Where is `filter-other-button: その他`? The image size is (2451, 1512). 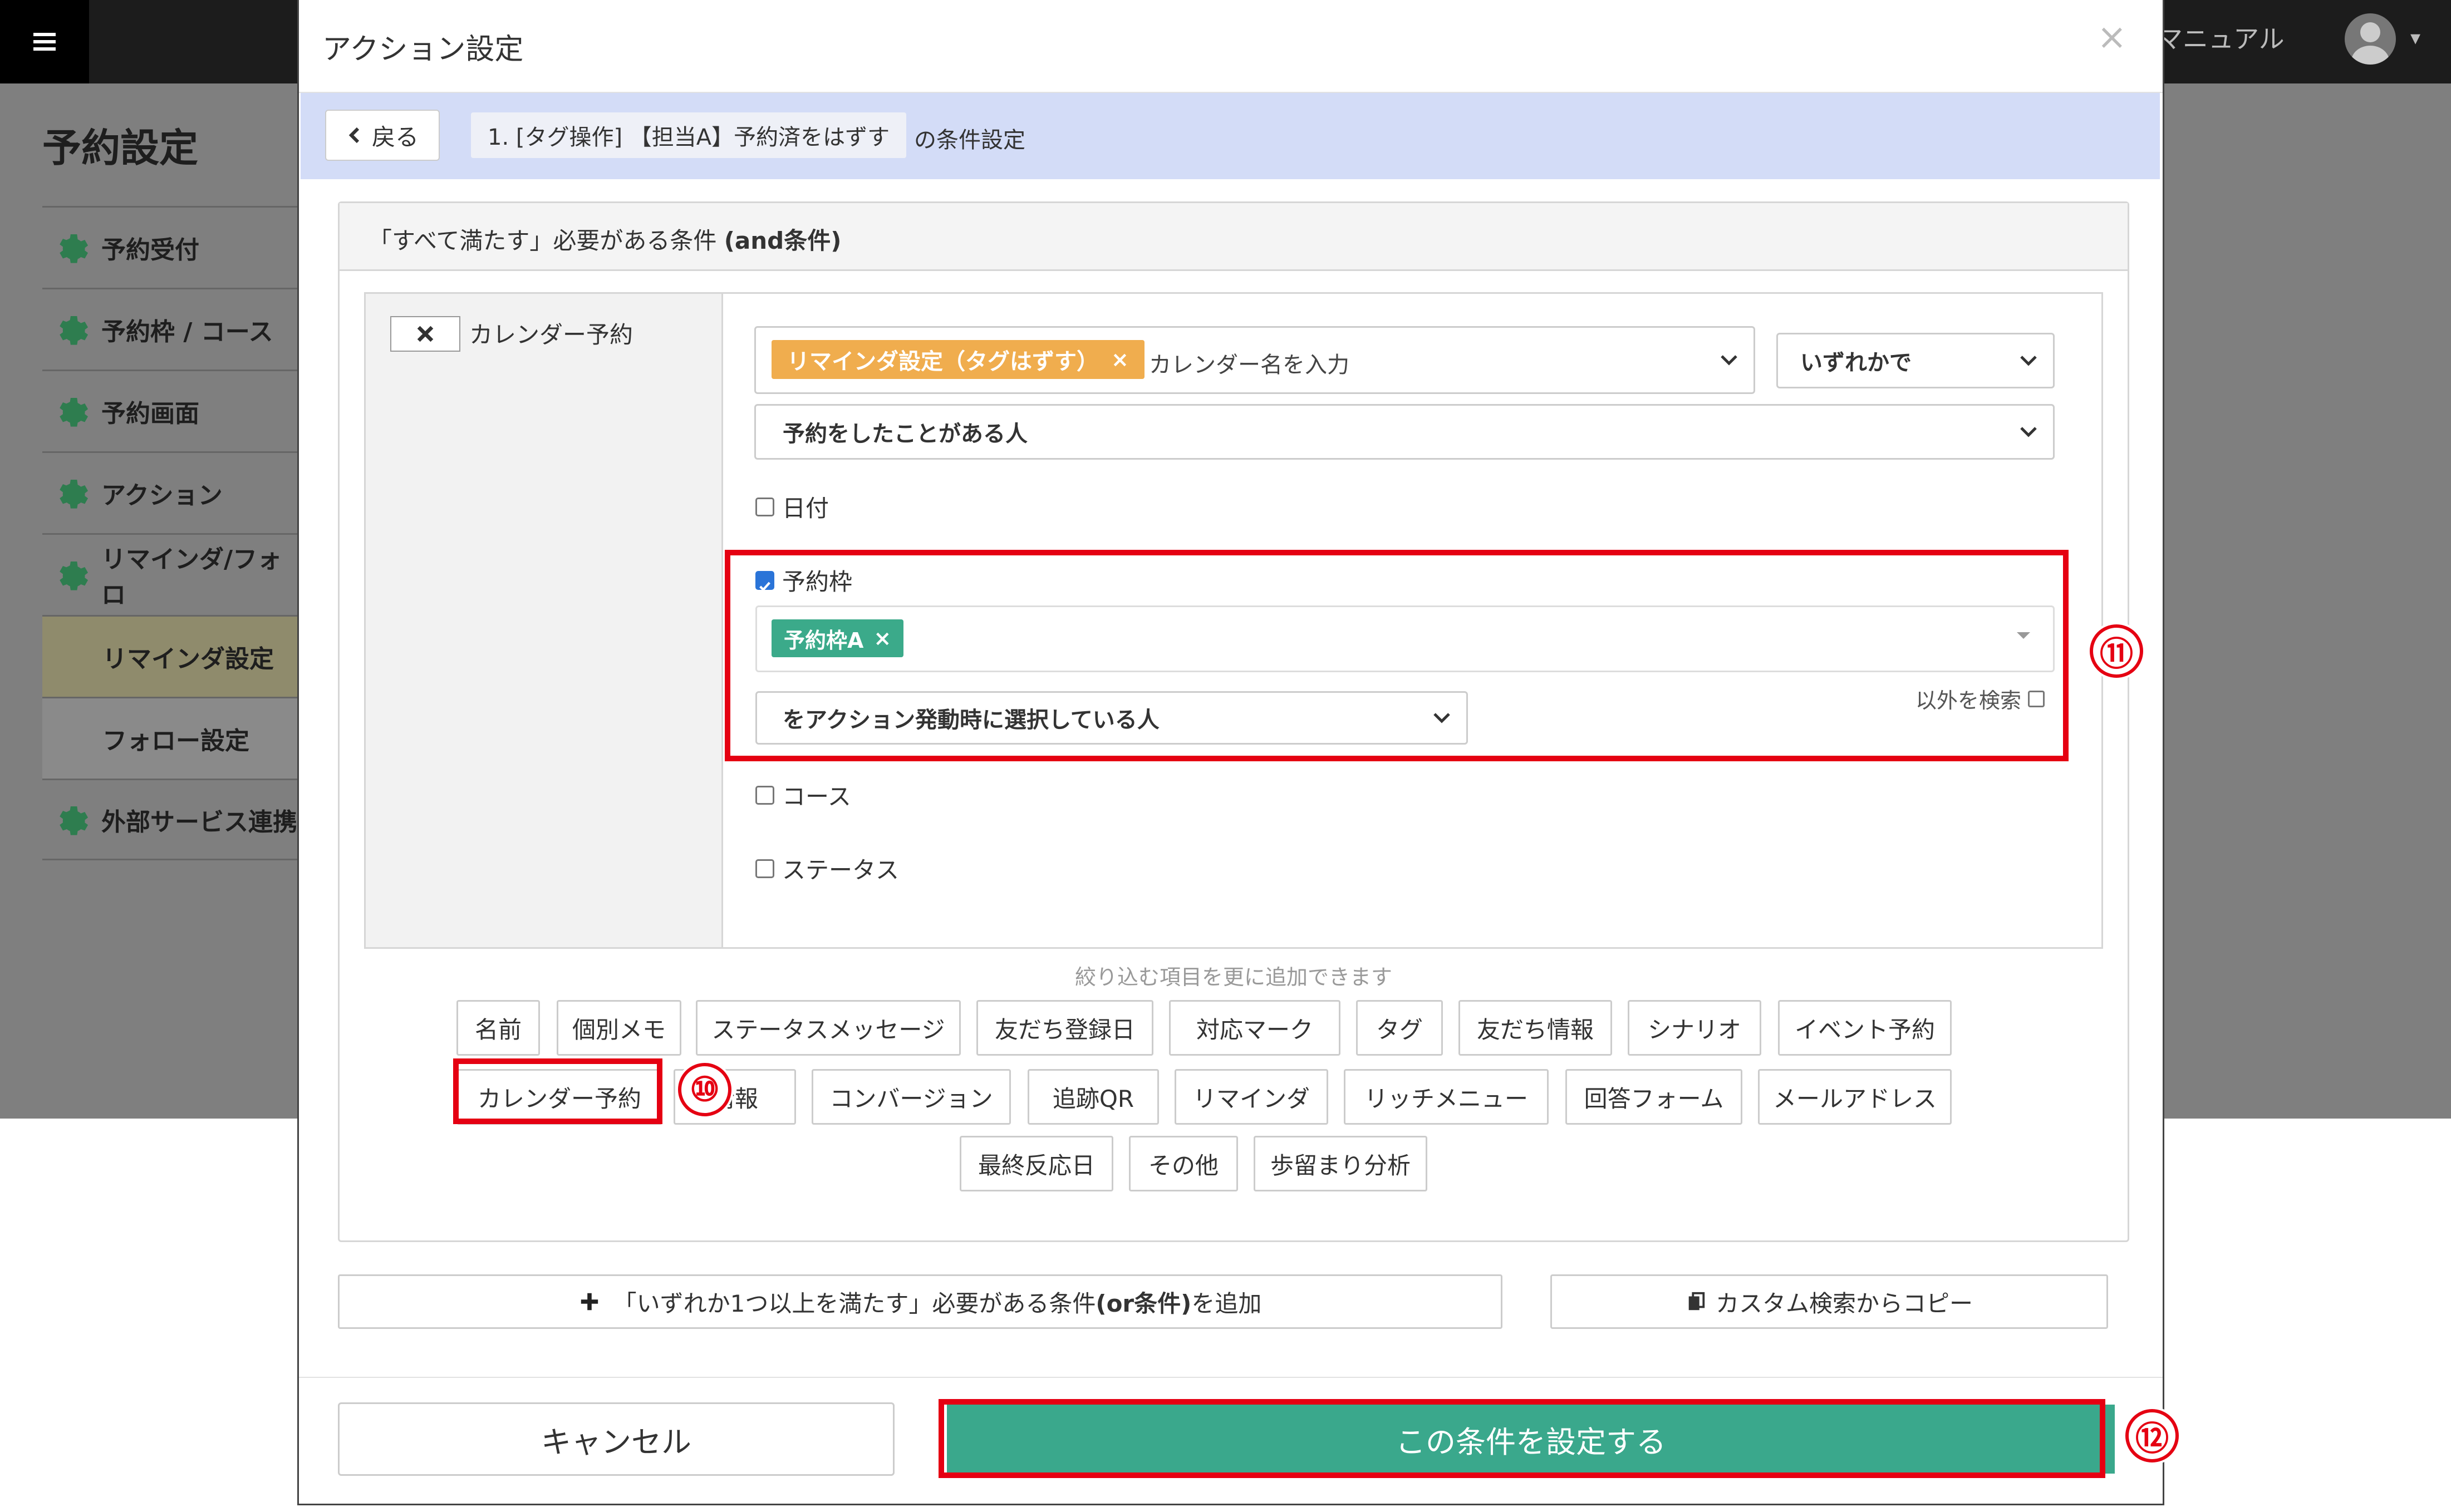
filter-other-button: その他 is located at coordinates (1183, 1163).